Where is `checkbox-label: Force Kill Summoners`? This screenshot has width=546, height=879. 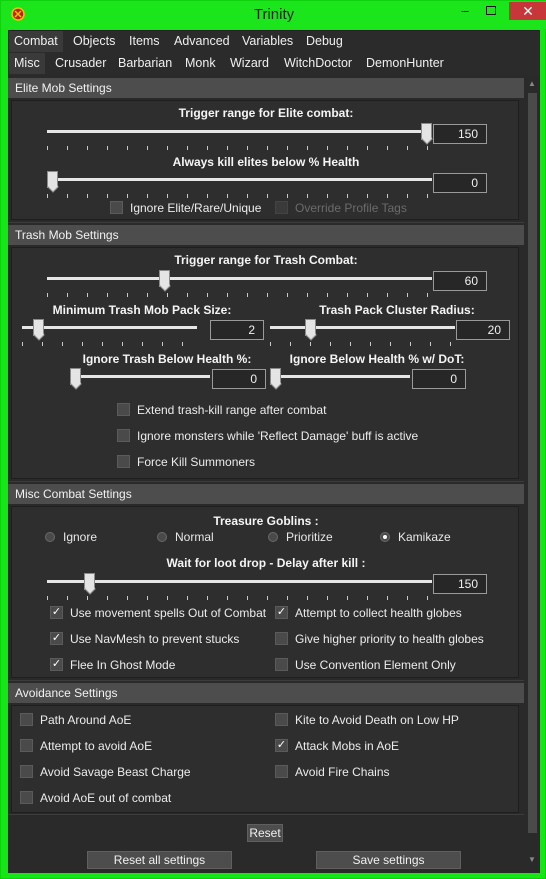 checkbox-label: Force Kill Summoners is located at coordinates (196, 462).